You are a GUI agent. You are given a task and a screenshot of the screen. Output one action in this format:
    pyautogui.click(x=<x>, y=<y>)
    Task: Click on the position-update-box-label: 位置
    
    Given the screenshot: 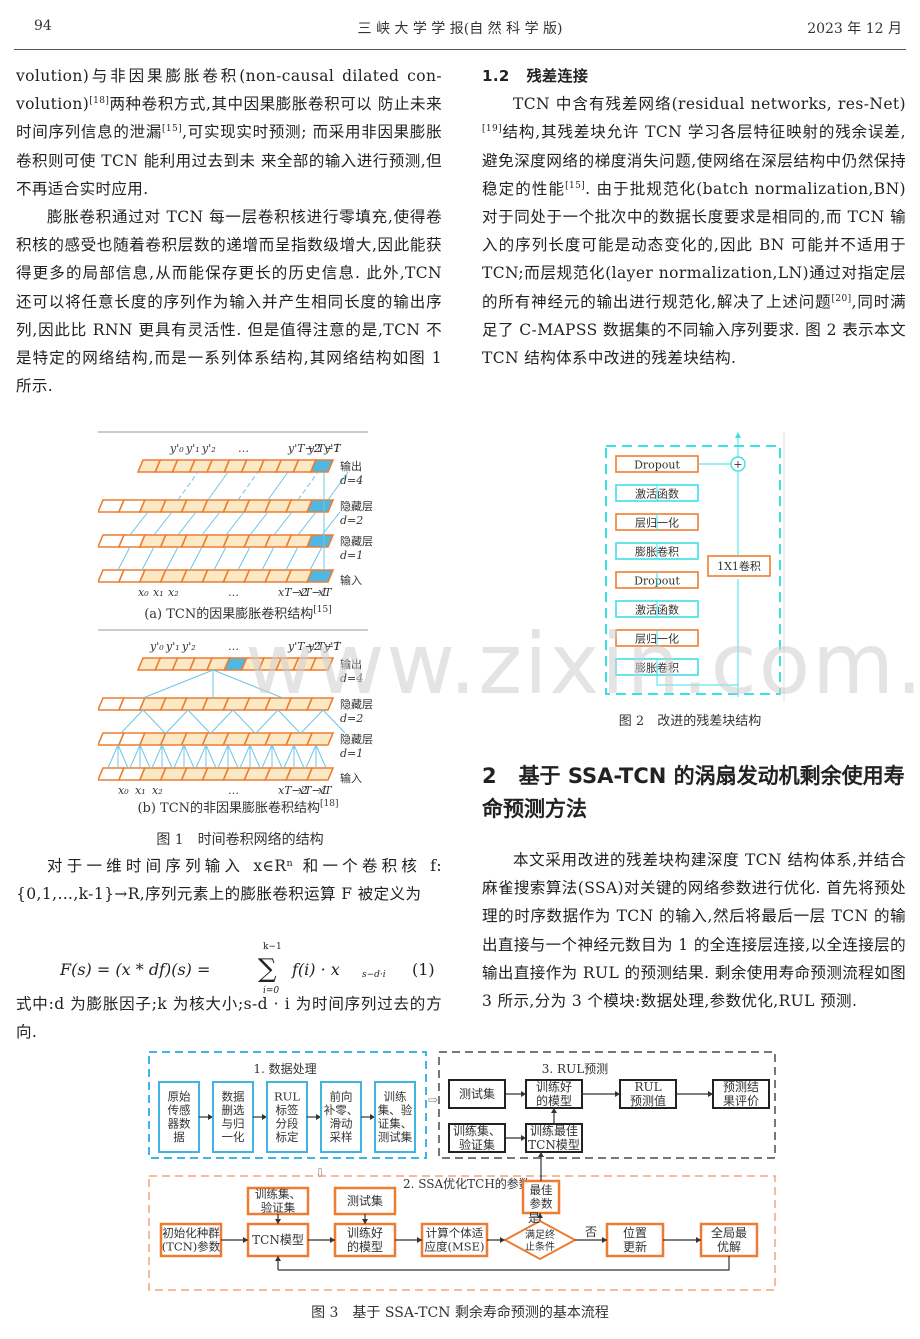 What is the action you would take?
    pyautogui.click(x=635, y=1232)
    